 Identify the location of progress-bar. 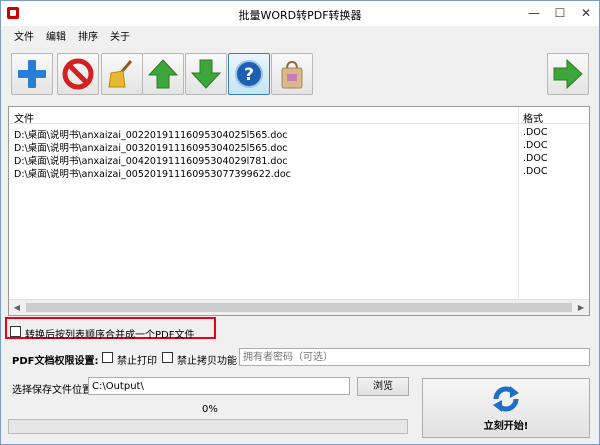
(208, 426).